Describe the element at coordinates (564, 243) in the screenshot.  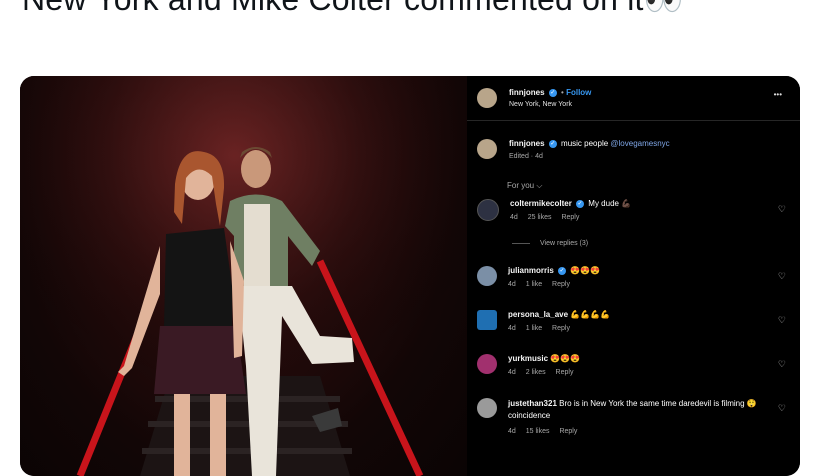
I see `view-replies-label: View replies (3)` at that location.